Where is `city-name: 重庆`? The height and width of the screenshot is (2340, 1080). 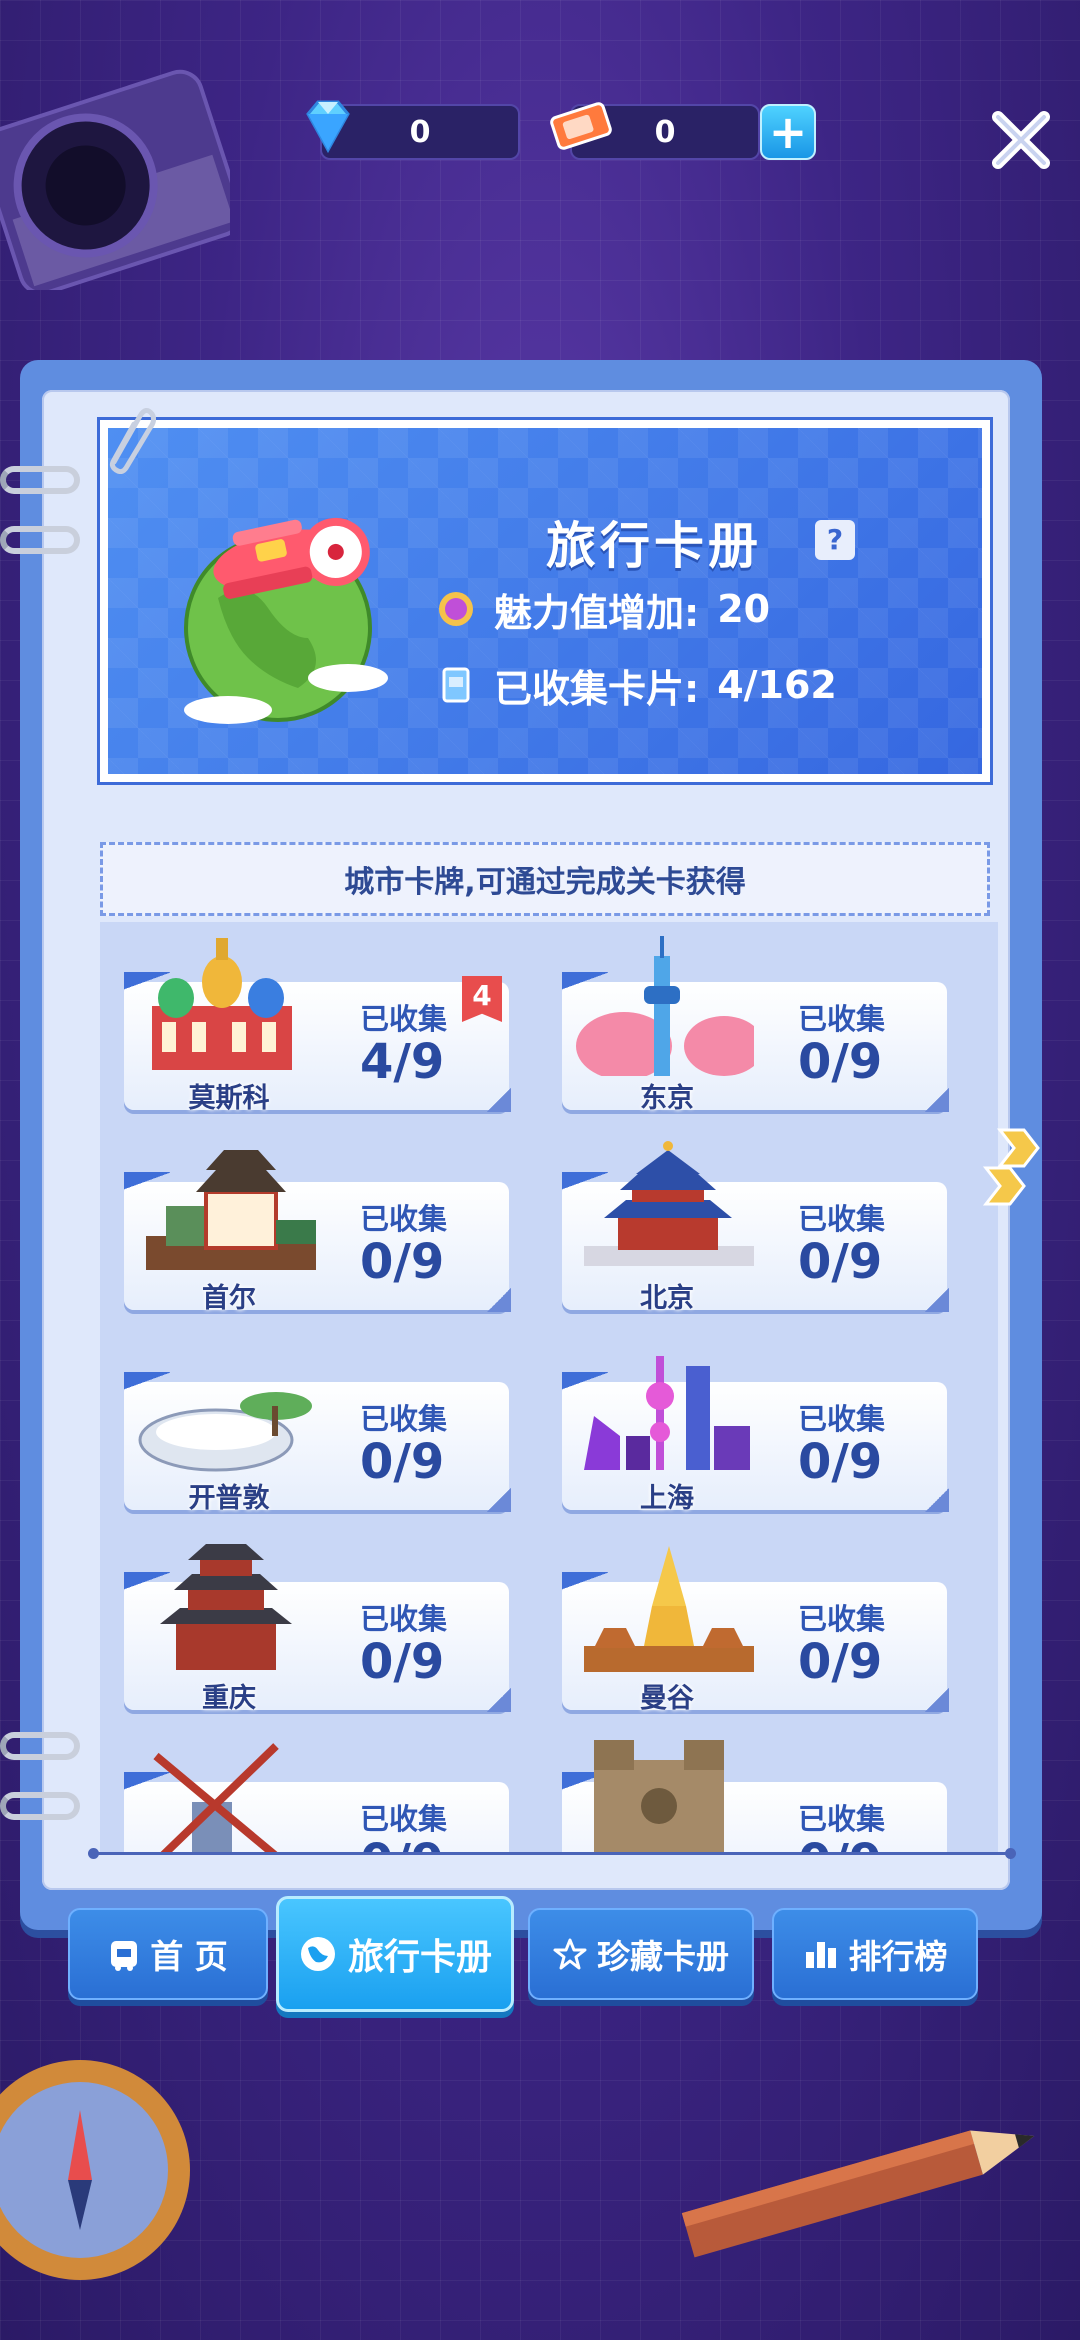 city-name: 重庆 is located at coordinates (229, 1698).